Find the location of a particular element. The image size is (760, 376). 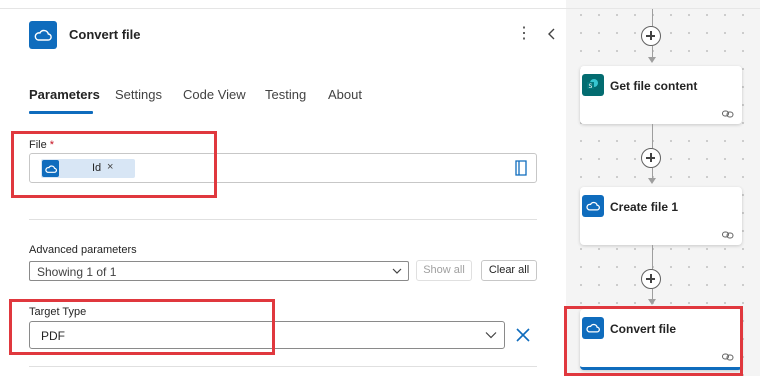

active-tab-indicator is located at coordinates (61, 112).